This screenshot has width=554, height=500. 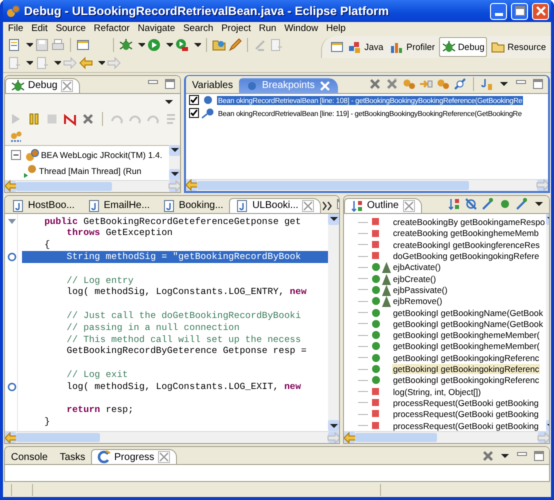 I want to click on menu-item: File, so click(x=16, y=28).